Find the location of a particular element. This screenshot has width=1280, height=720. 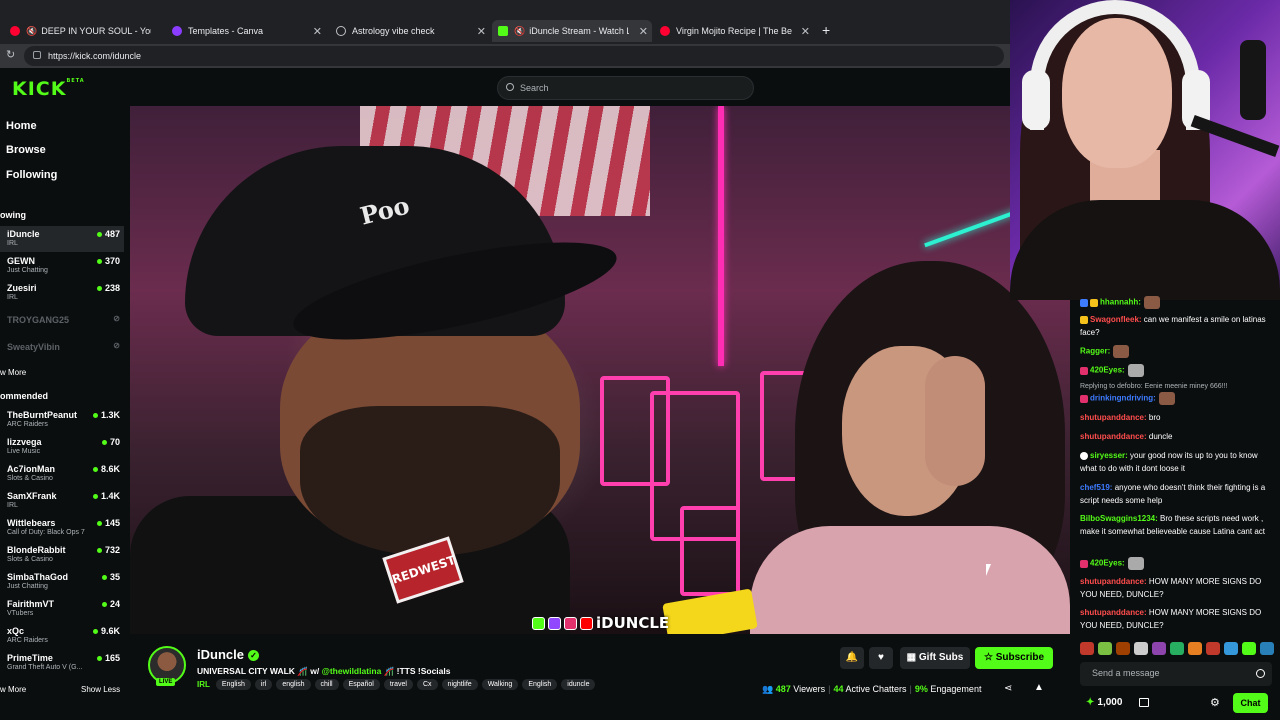

title-mention: @thewildlatina is located at coordinates (352, 671).